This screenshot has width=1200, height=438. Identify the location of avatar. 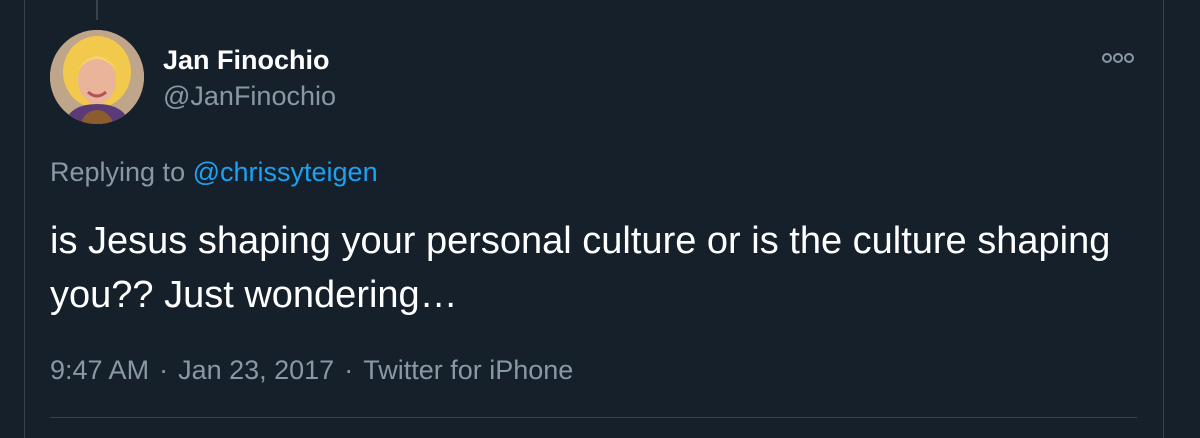
(97, 77).